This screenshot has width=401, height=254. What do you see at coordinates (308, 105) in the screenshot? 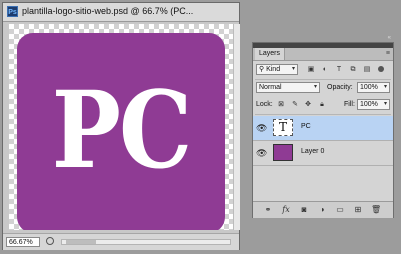
I see `lock-position-icon: ✥` at bounding box center [308, 105].